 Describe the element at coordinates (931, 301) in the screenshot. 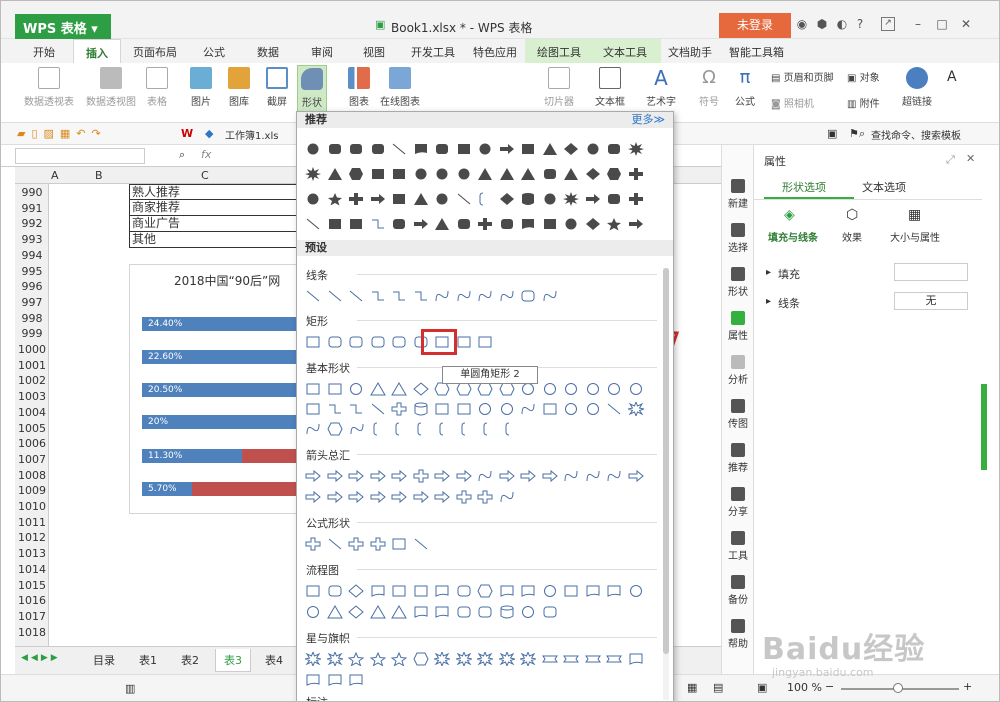

I see `line-value: 无` at that location.